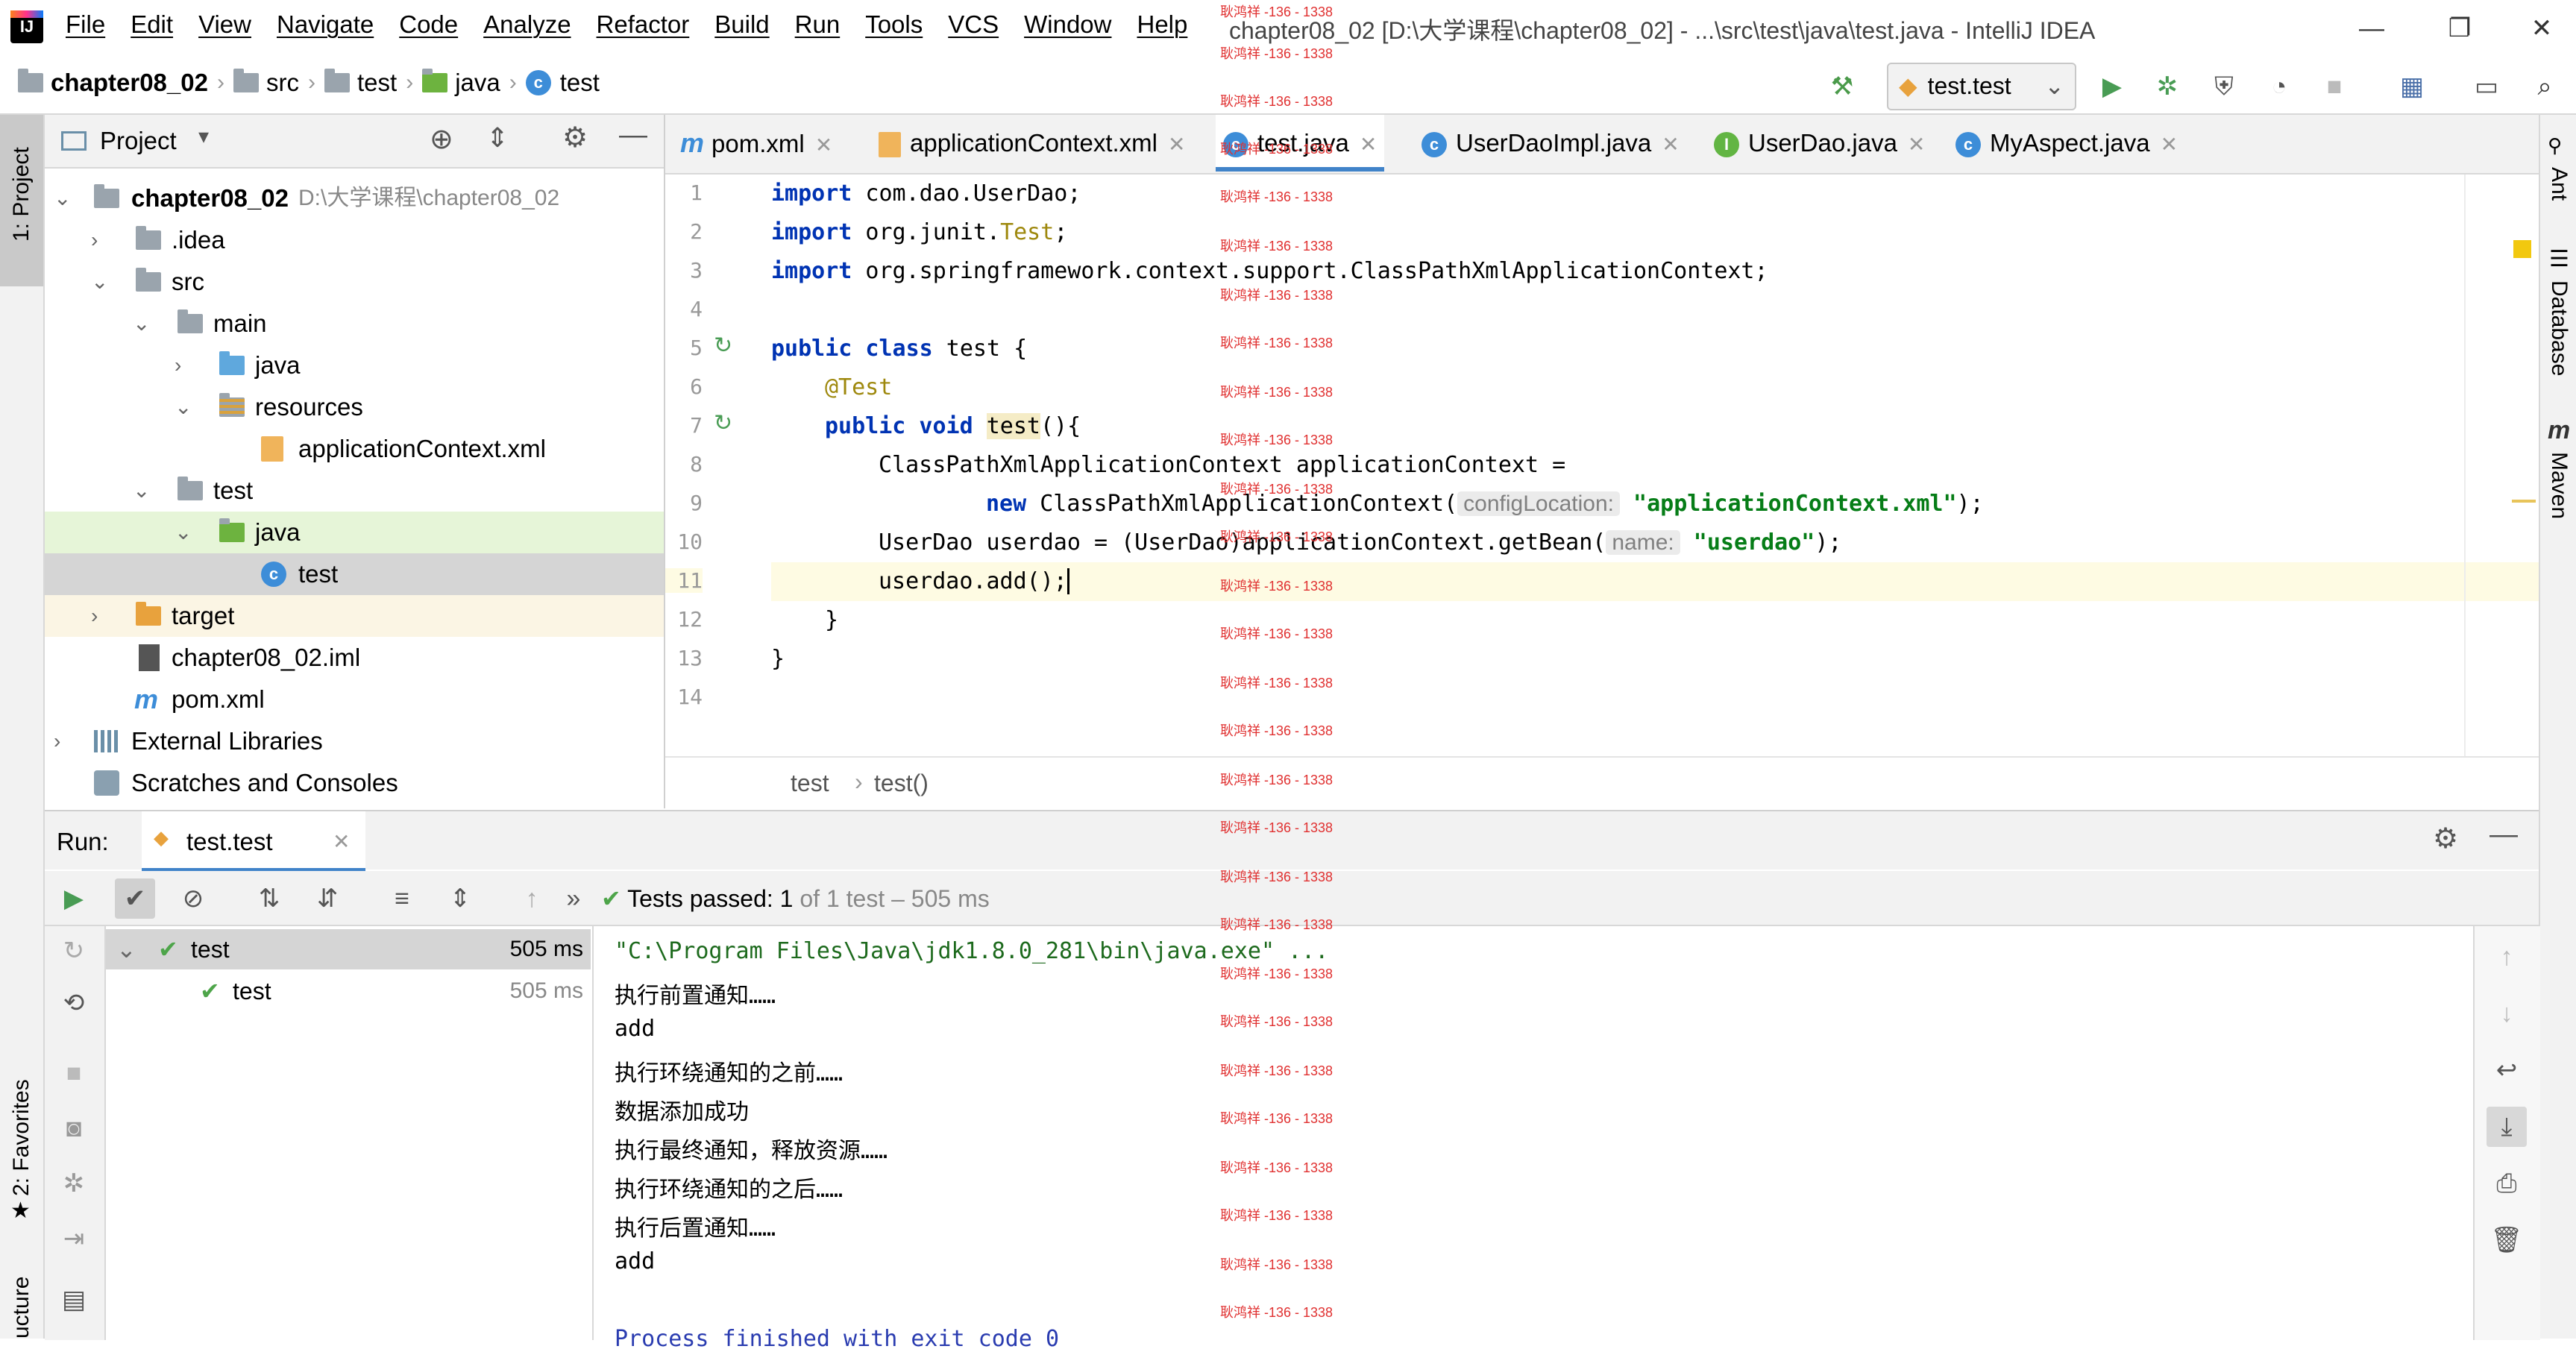 The height and width of the screenshot is (1352, 2576). Describe the element at coordinates (355, 532) in the screenshot. I see `tree-item-test-java: ⌄ java` at that location.